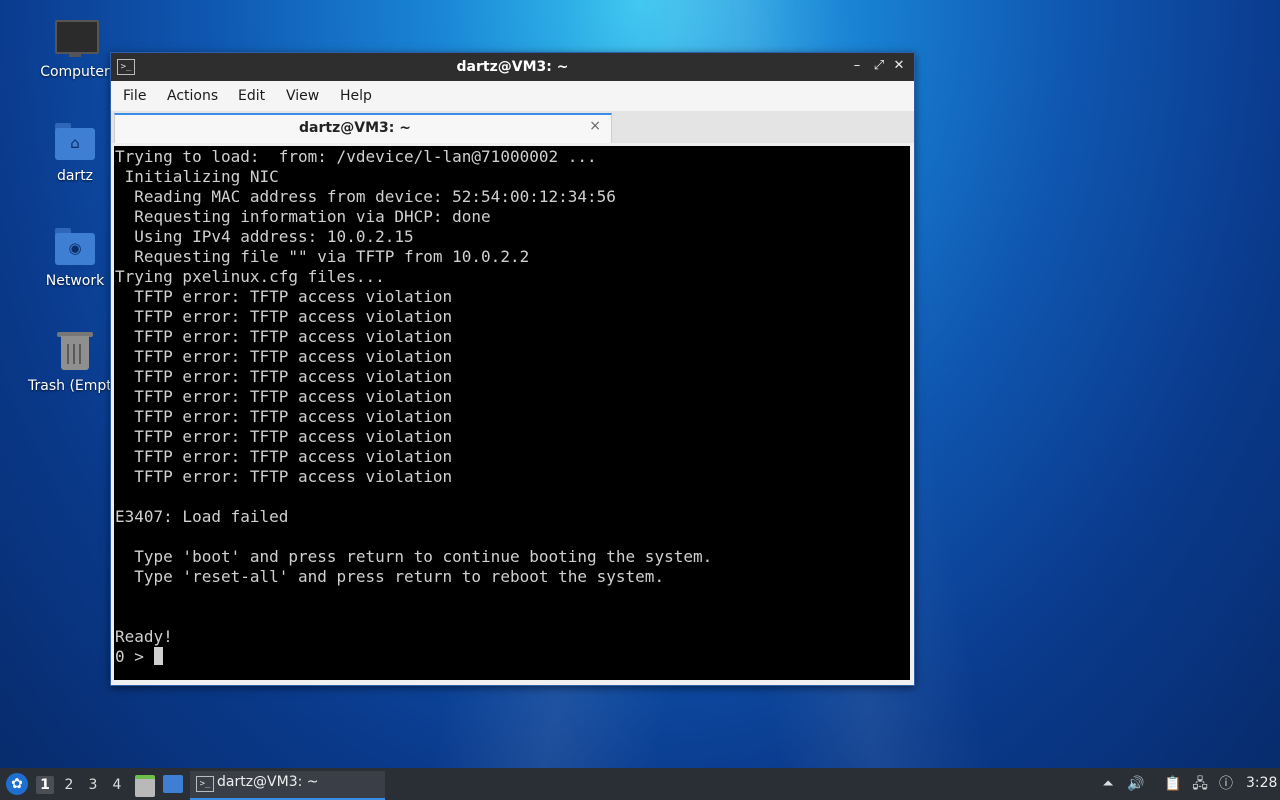  What do you see at coordinates (75, 281) in the screenshot?
I see `desktop-icon-label: Network` at bounding box center [75, 281].